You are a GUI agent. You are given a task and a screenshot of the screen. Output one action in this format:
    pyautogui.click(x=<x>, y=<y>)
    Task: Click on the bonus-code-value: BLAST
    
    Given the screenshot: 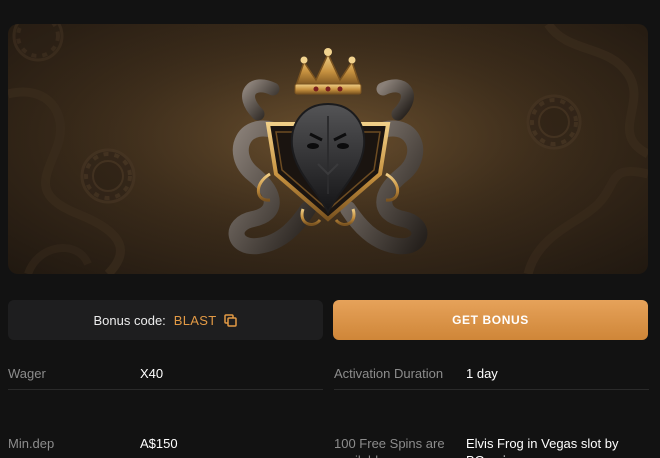 What is the action you would take?
    pyautogui.click(x=195, y=320)
    